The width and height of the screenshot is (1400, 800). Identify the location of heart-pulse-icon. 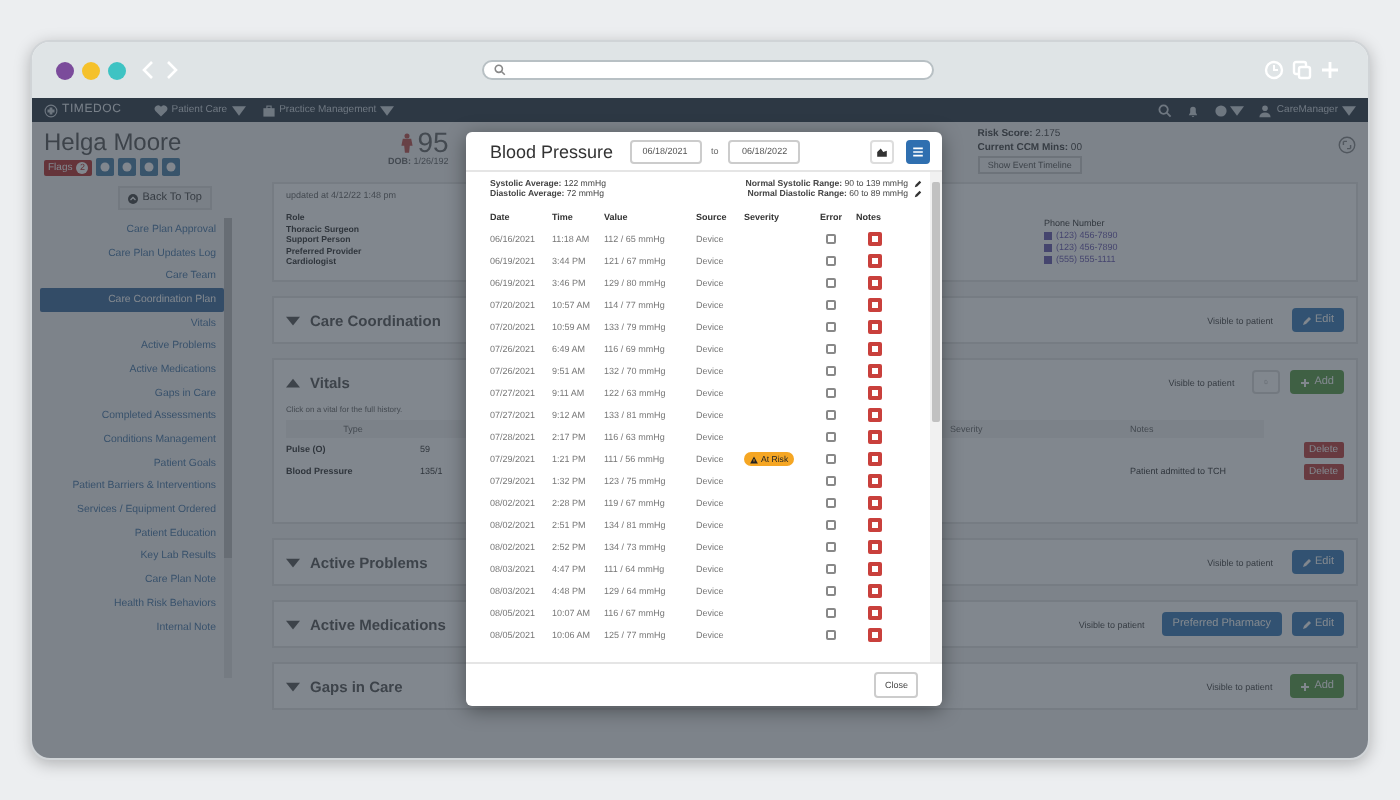
(160, 110).